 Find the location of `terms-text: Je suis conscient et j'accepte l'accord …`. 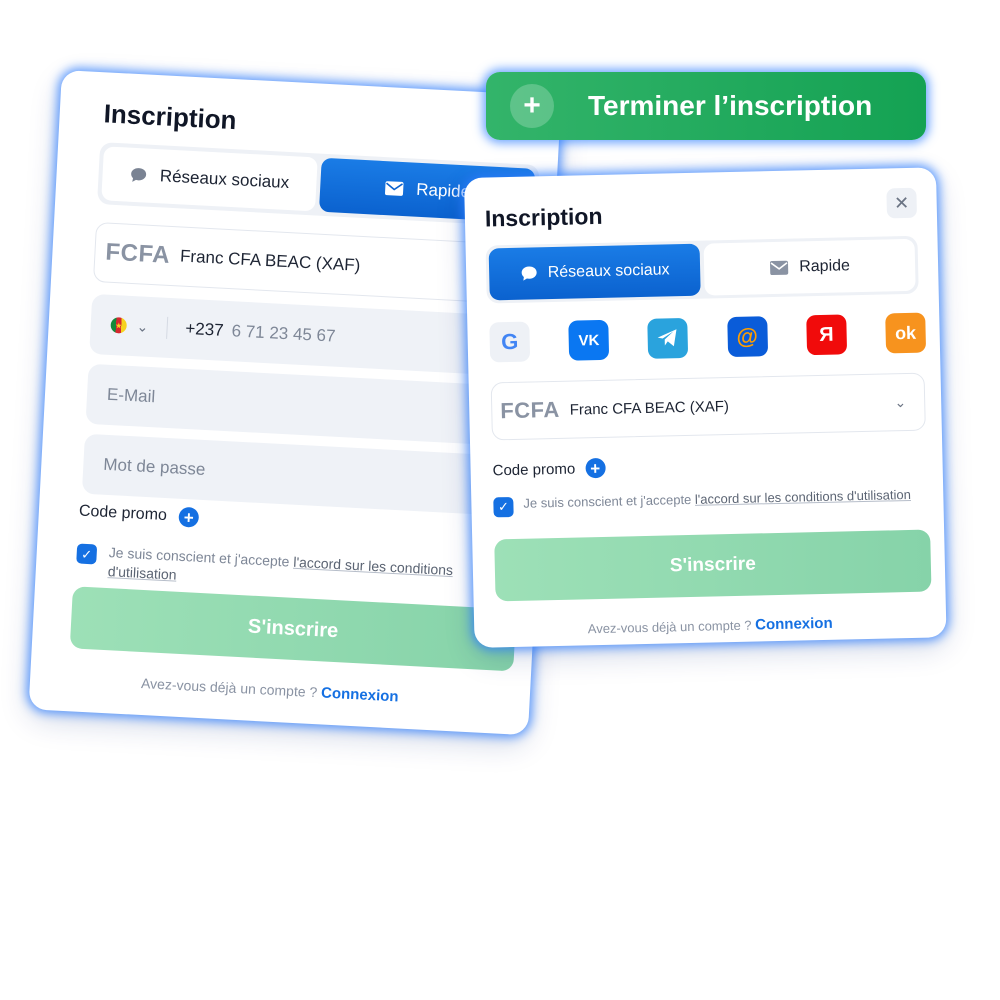

terms-text: Je suis conscient et j'accepte l'accord … is located at coordinates (717, 501).